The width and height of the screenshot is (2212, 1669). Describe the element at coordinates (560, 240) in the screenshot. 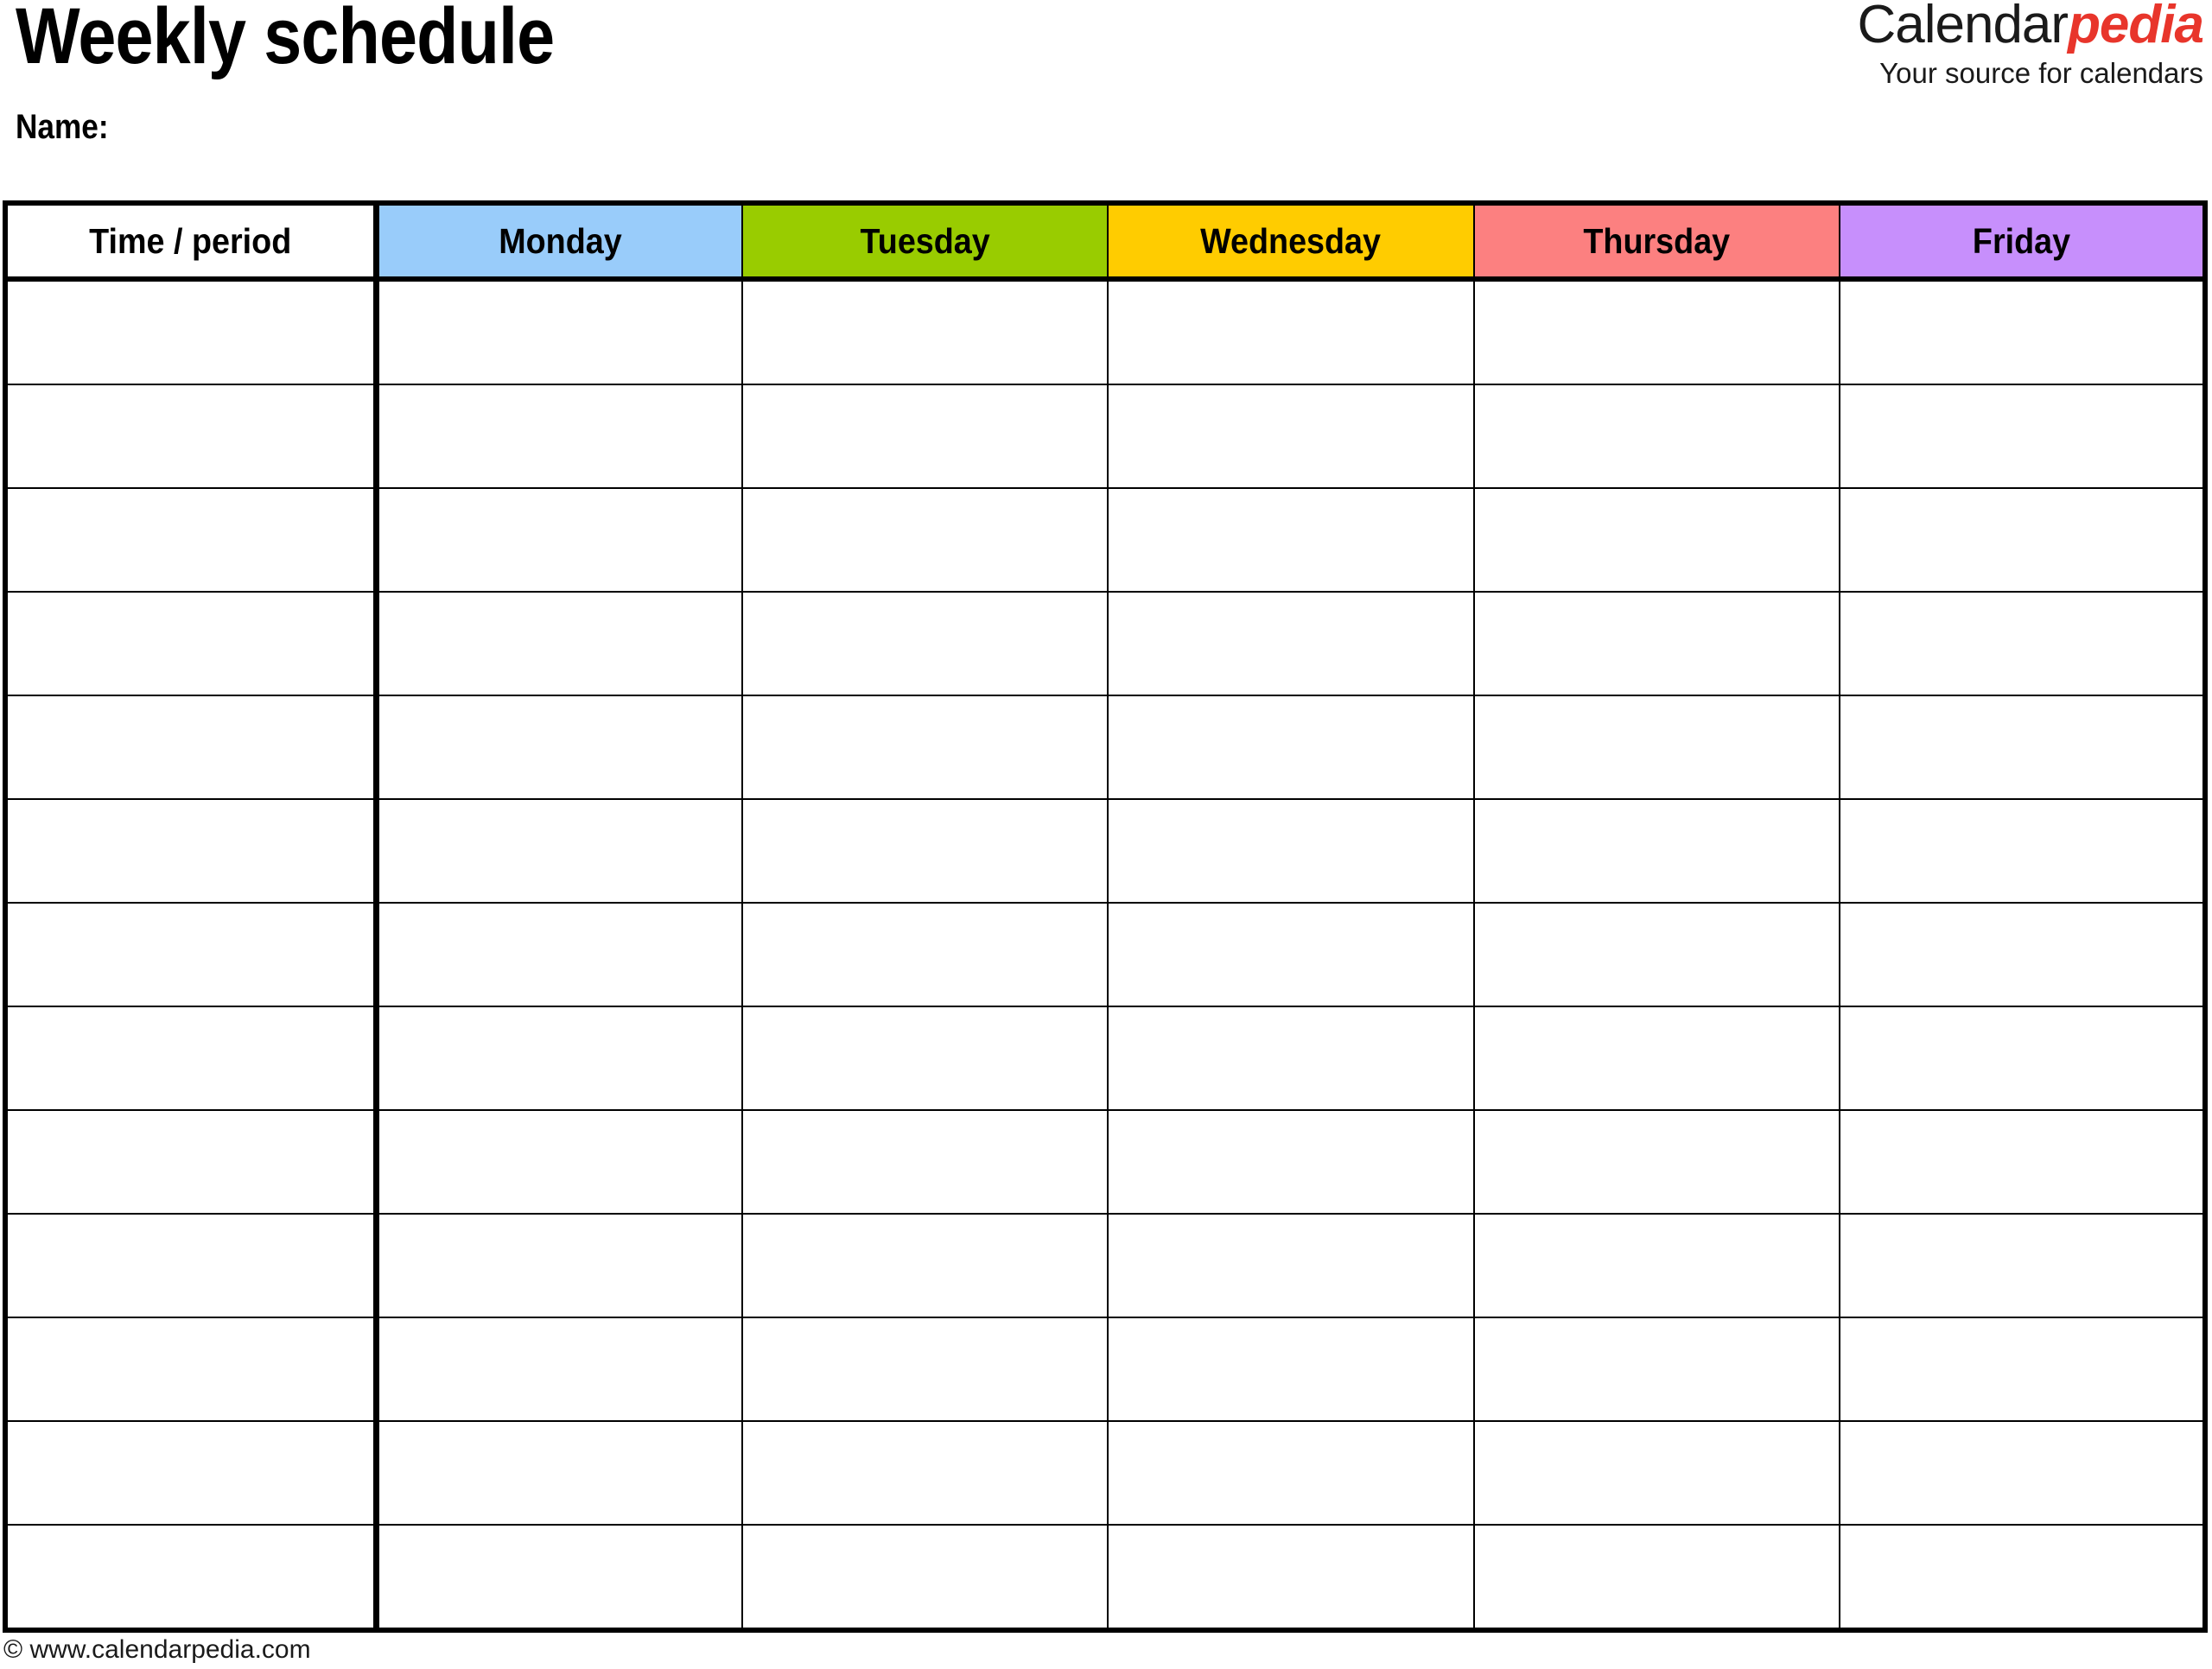

I see `column-header-label: Monday` at that location.